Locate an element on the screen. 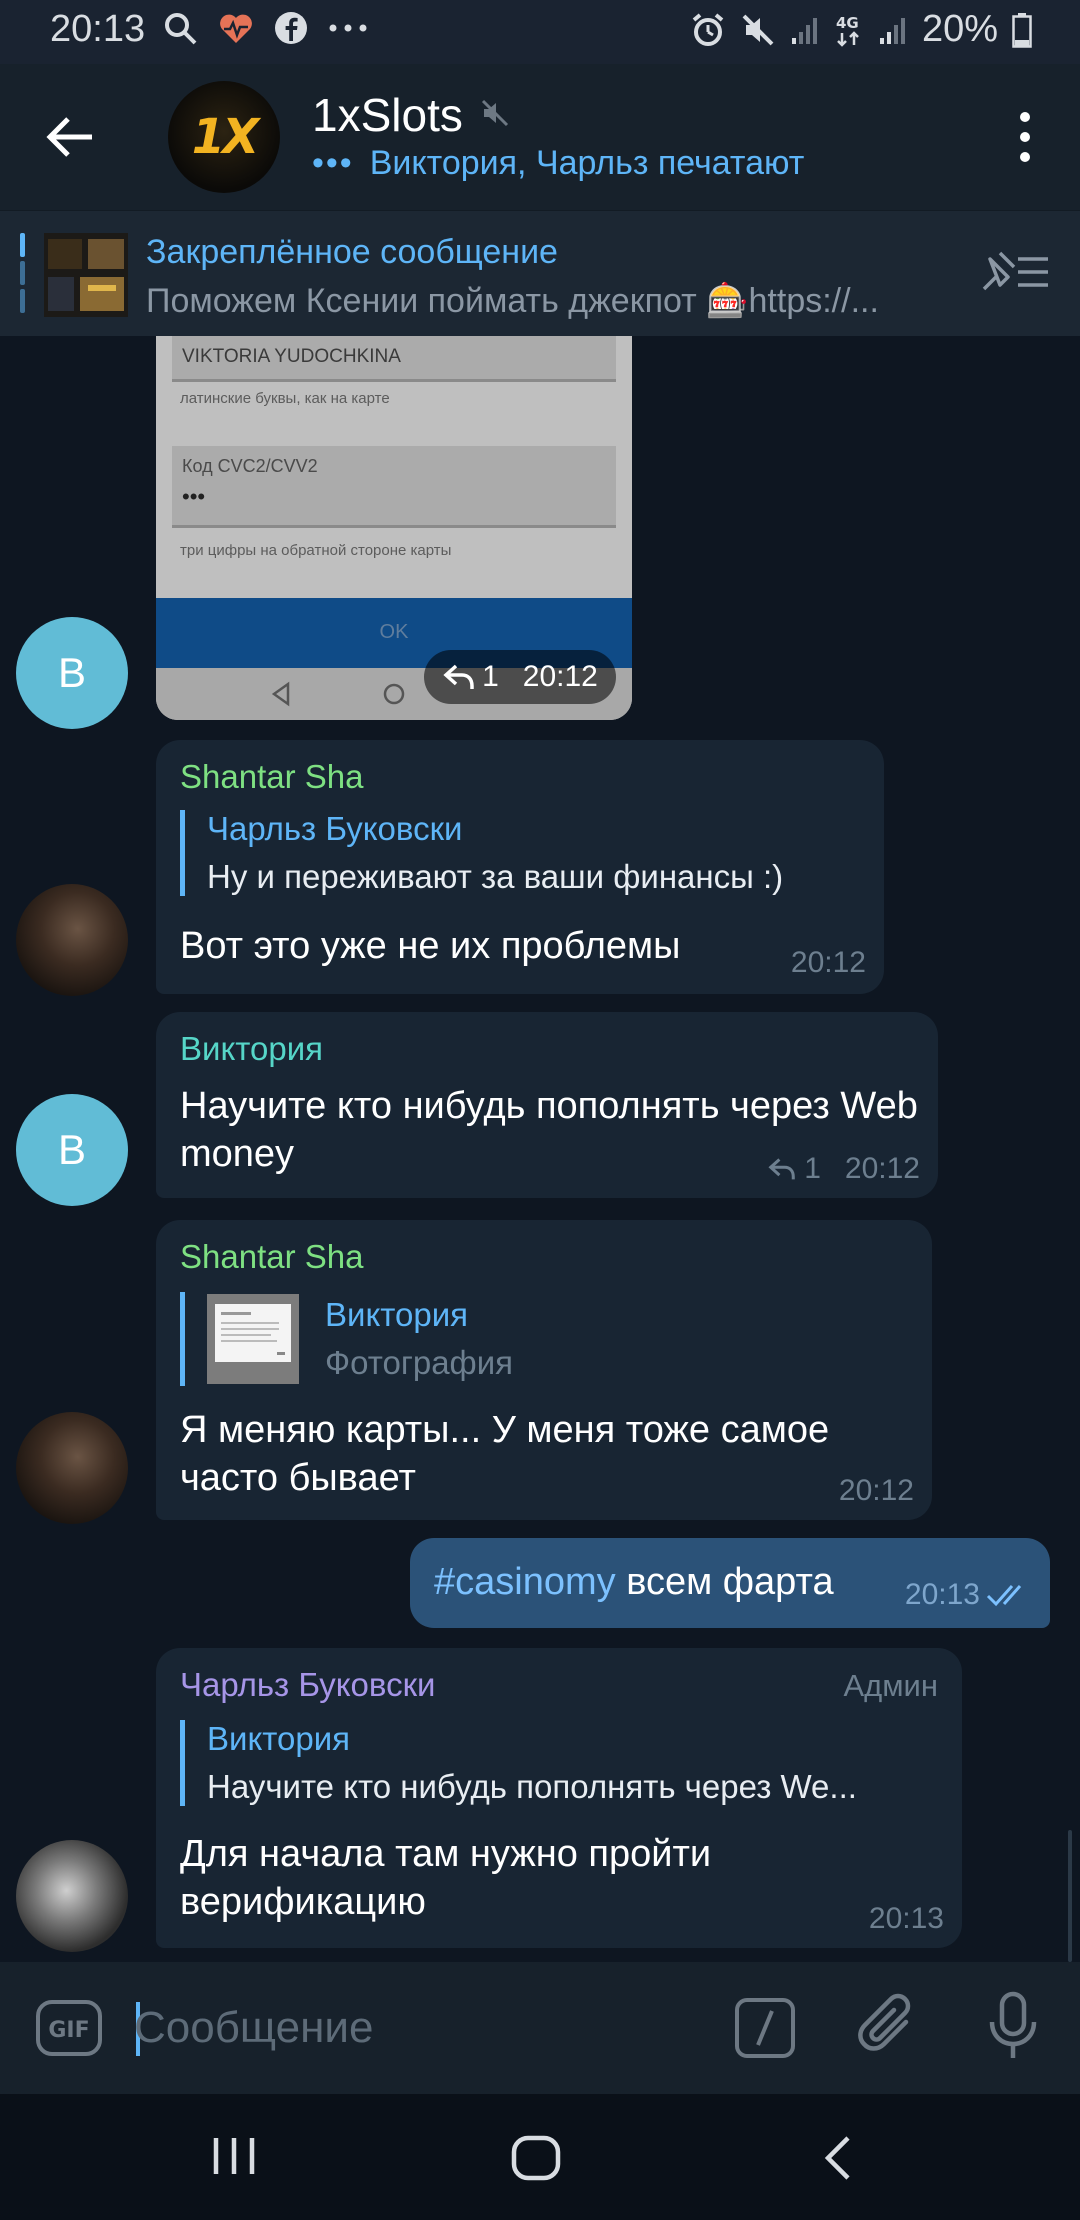 The image size is (1080, 2220). system-back-button is located at coordinates (838, 2160).